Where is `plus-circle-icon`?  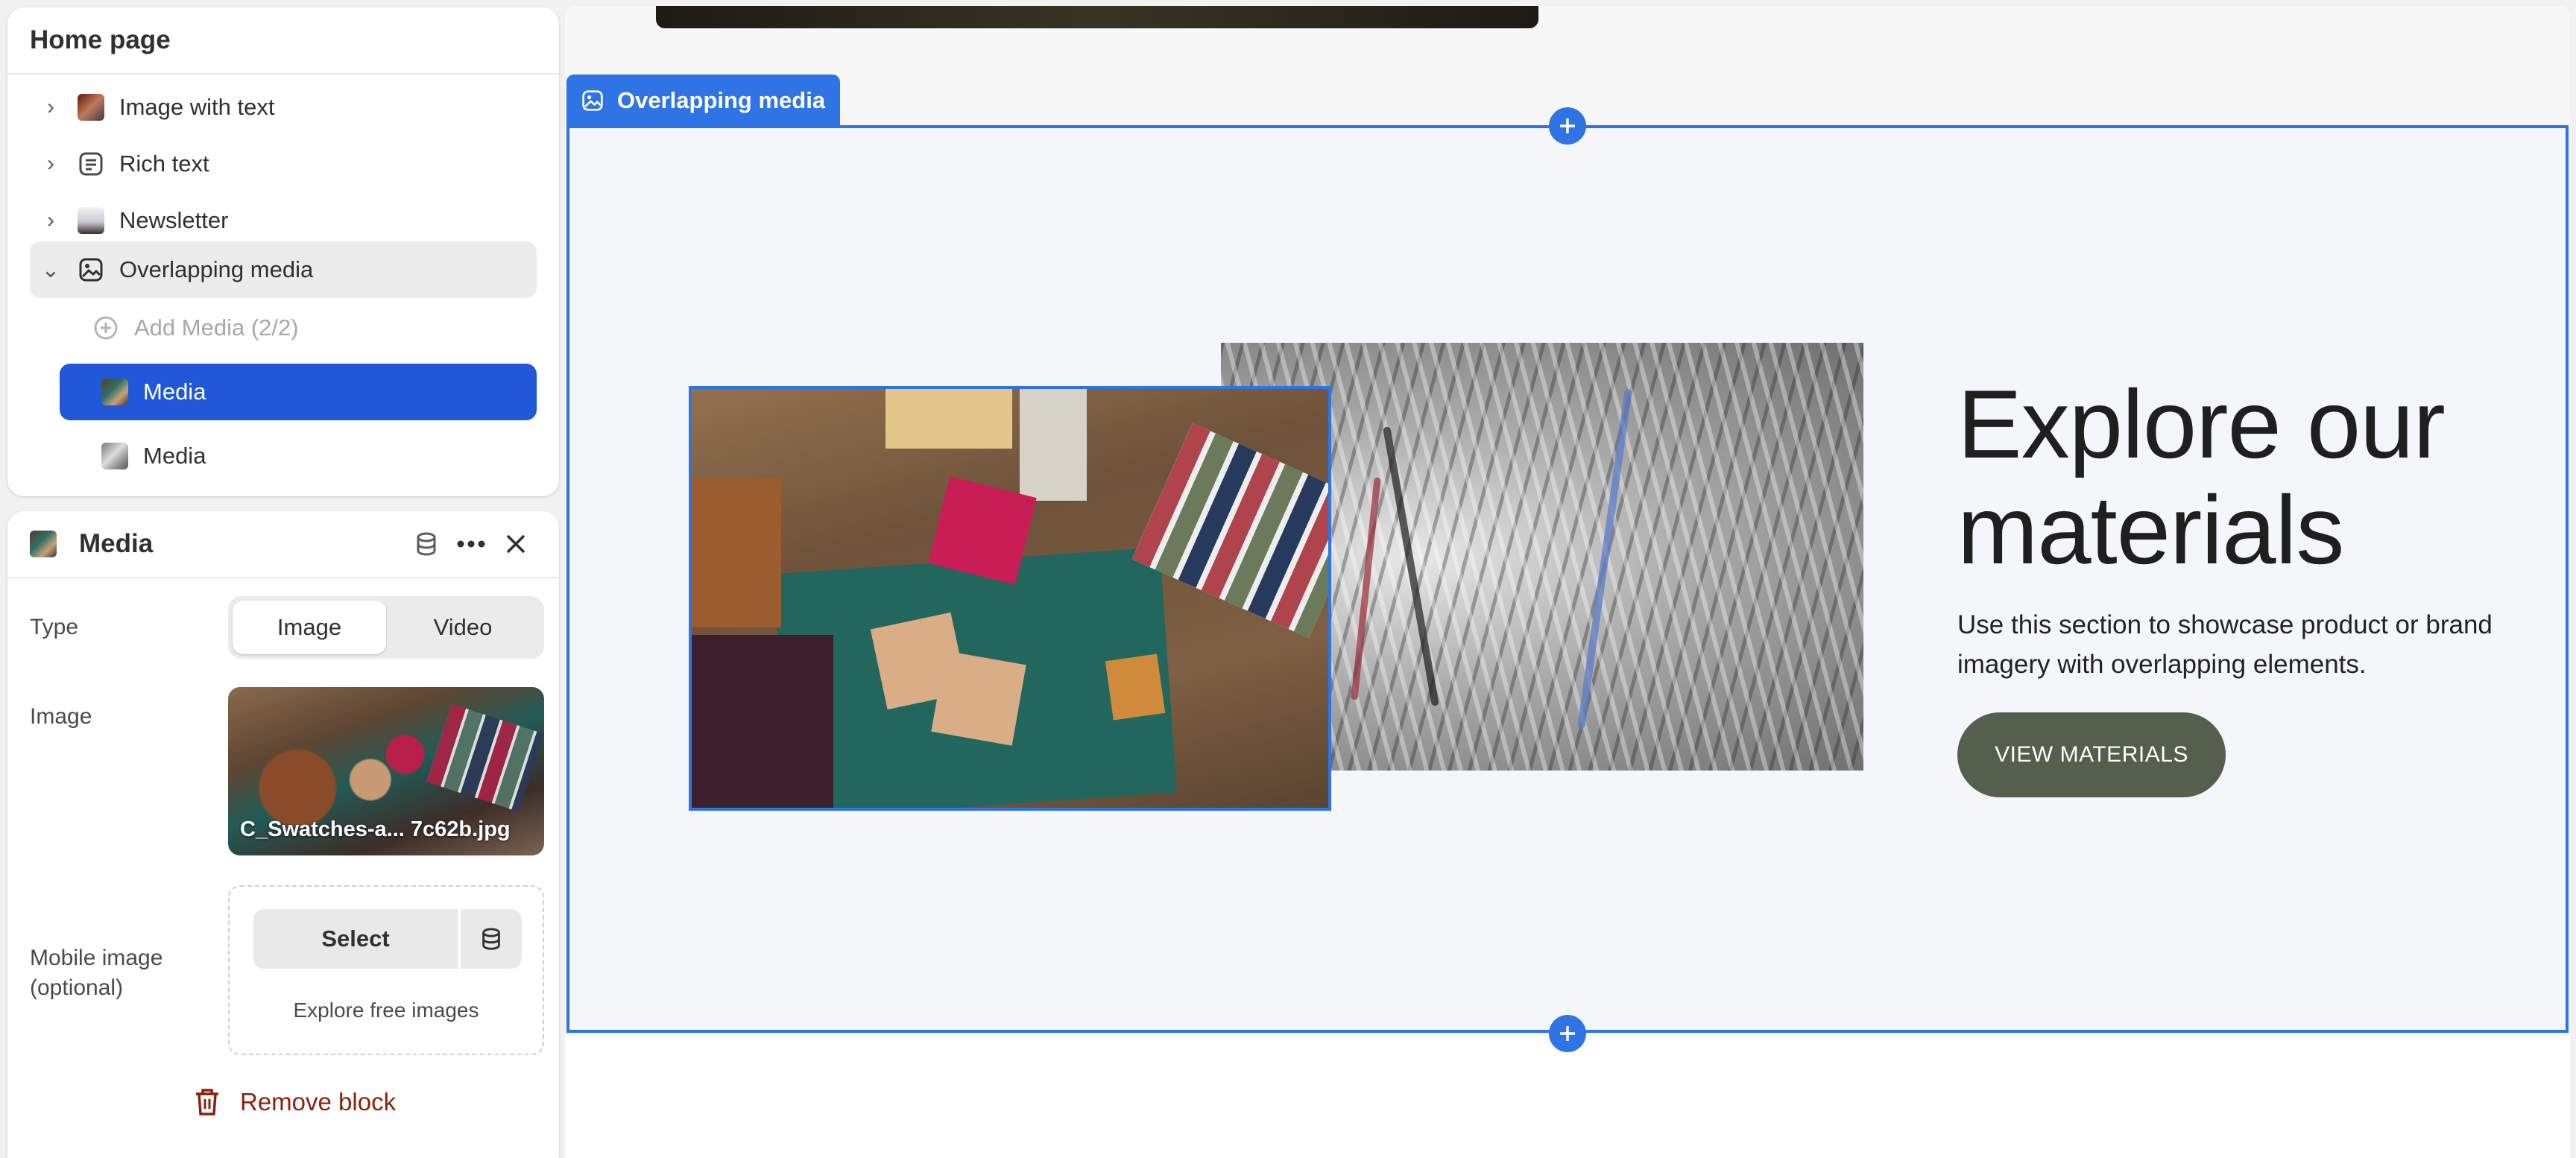 plus-circle-icon is located at coordinates (106, 327).